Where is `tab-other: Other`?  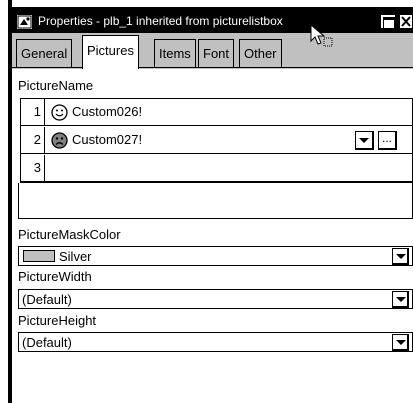 tab-other: Other is located at coordinates (260, 53).